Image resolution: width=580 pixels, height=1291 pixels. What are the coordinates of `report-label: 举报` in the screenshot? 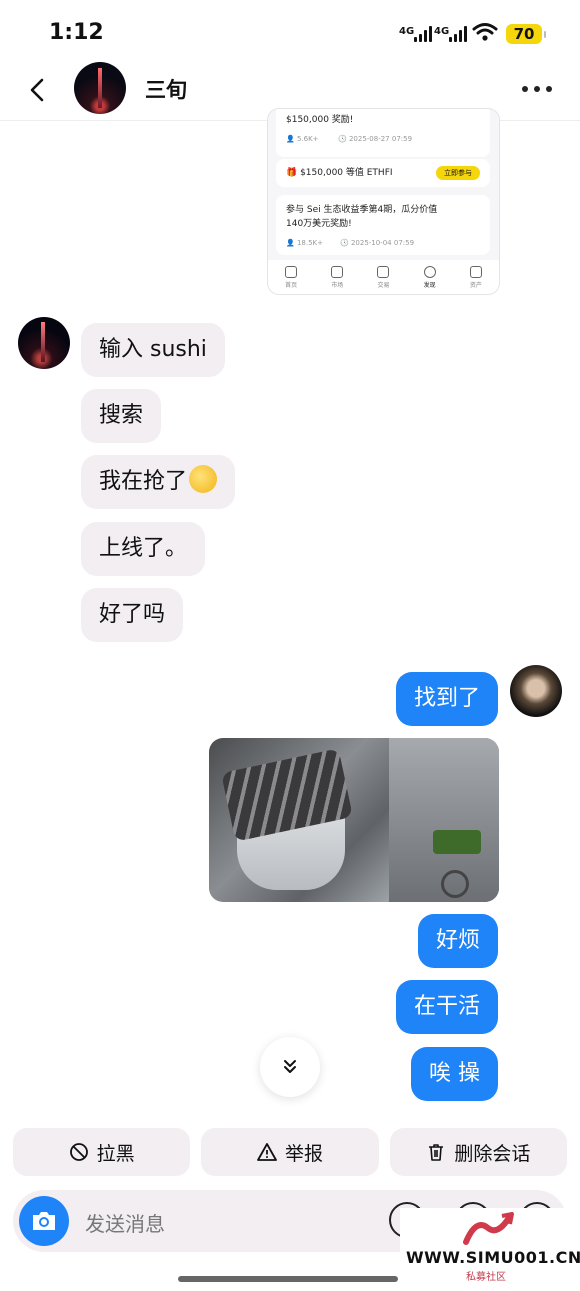 It's located at (303, 1153).